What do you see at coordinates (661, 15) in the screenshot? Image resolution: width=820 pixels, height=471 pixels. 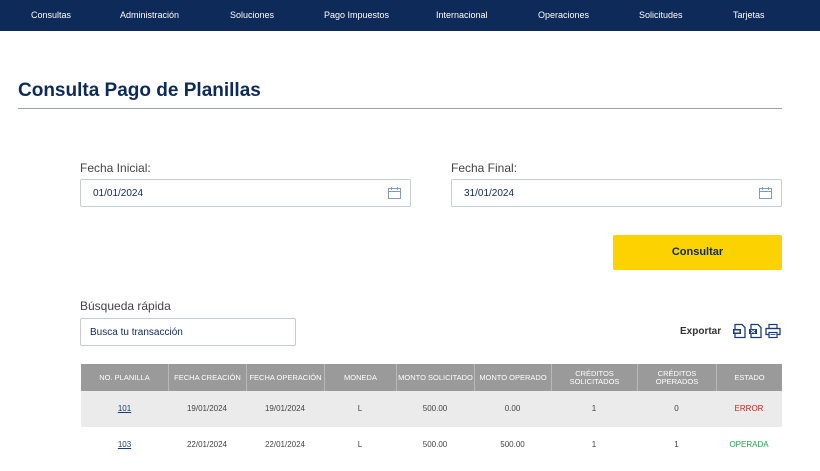 I see `nav-solicitudes: Solicitudes` at bounding box center [661, 15].